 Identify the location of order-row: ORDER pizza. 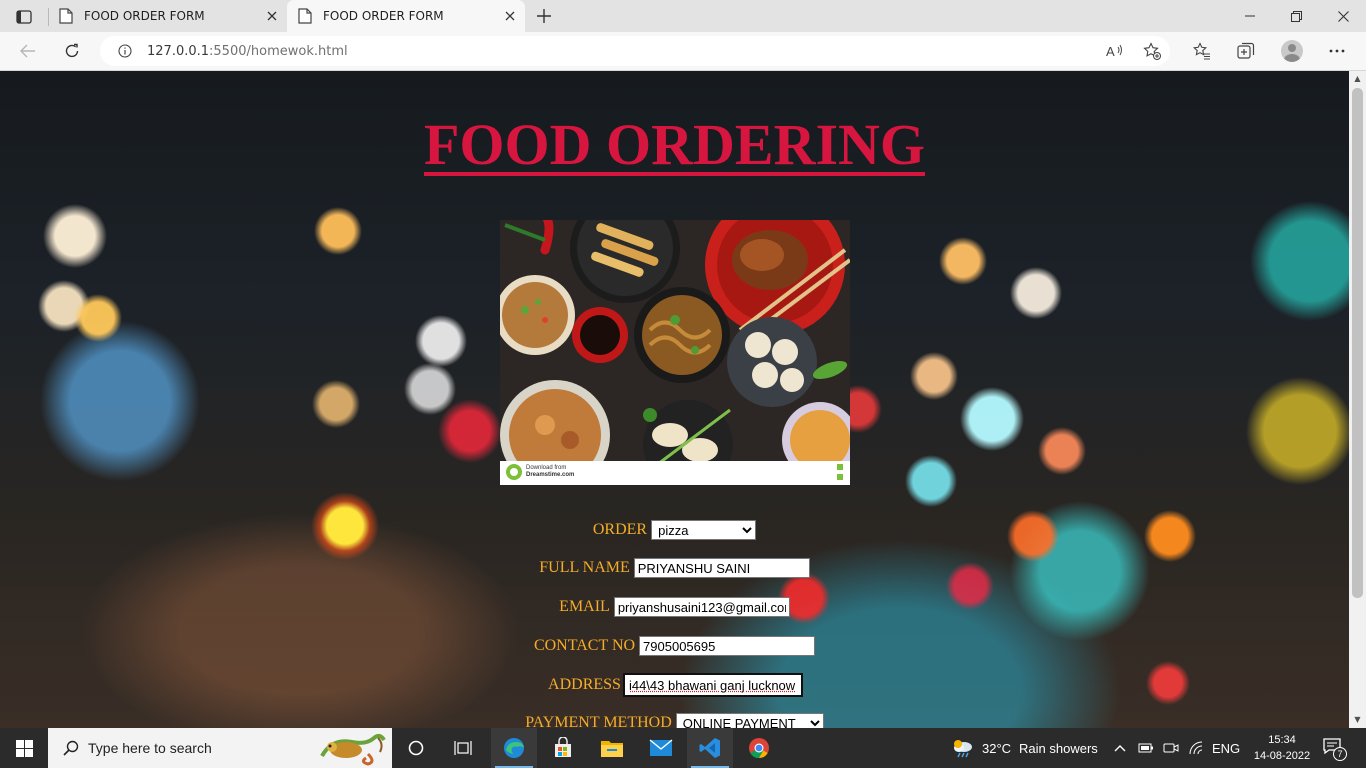
(674, 530).